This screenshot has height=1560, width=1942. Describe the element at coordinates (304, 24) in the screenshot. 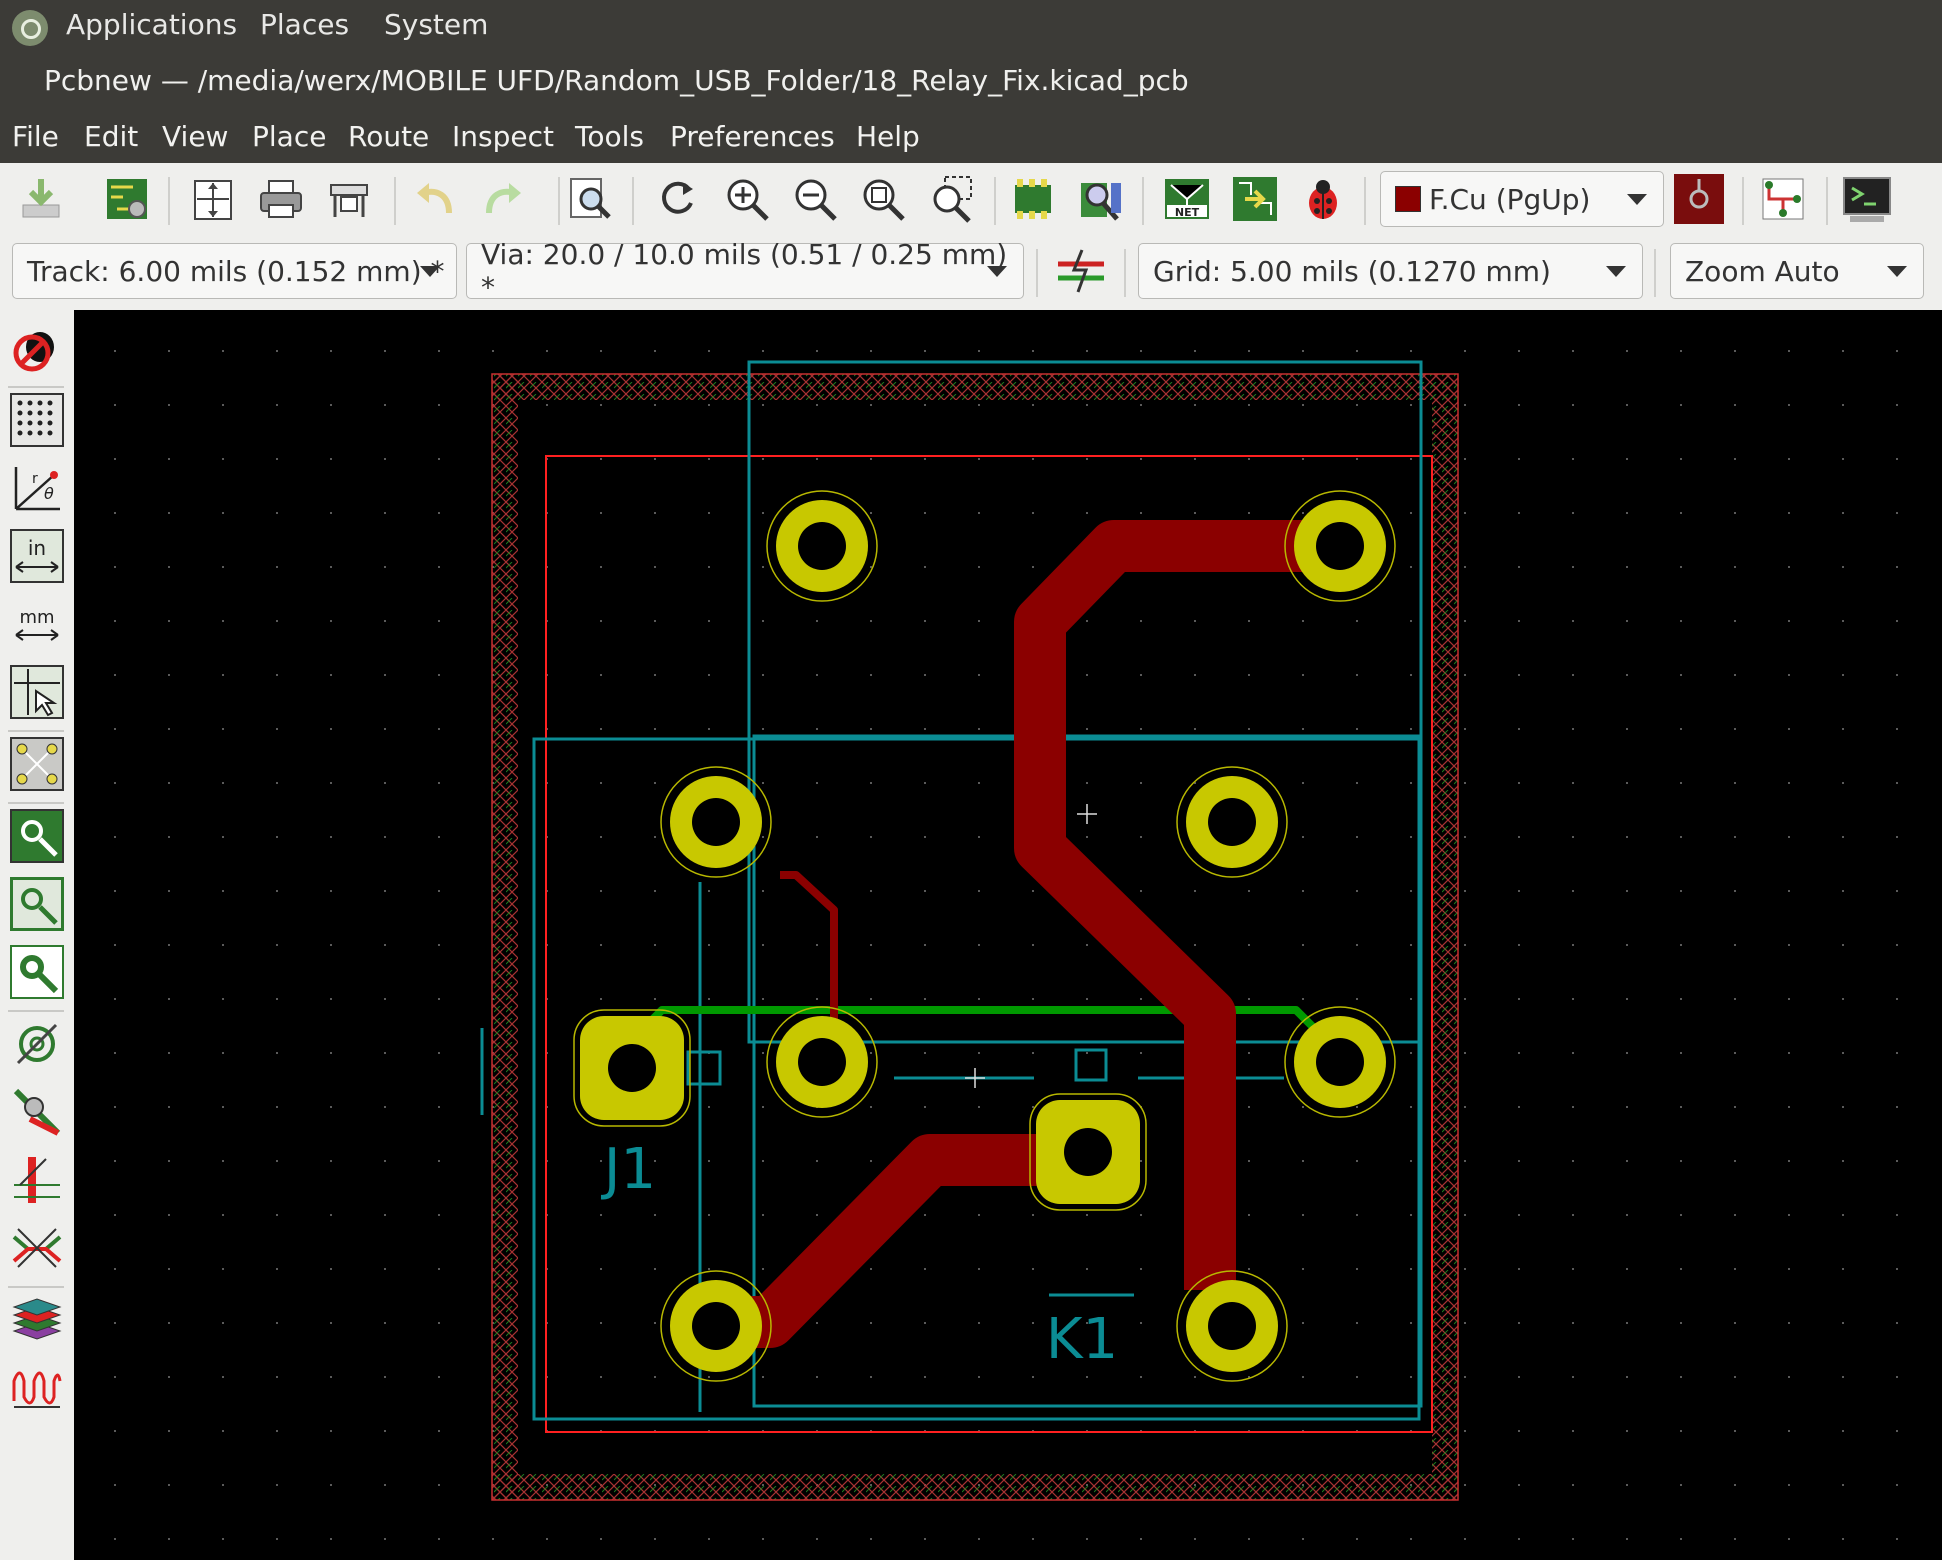

I see `menu-places: Places` at that location.